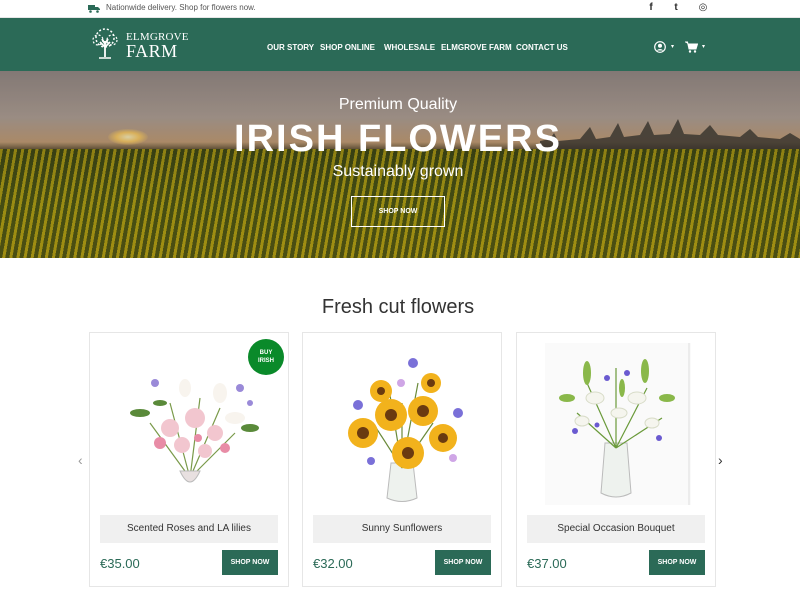 Image resolution: width=800 pixels, height=600 pixels. Describe the element at coordinates (676, 8) in the screenshot. I see `twitter-icon: t` at that location.